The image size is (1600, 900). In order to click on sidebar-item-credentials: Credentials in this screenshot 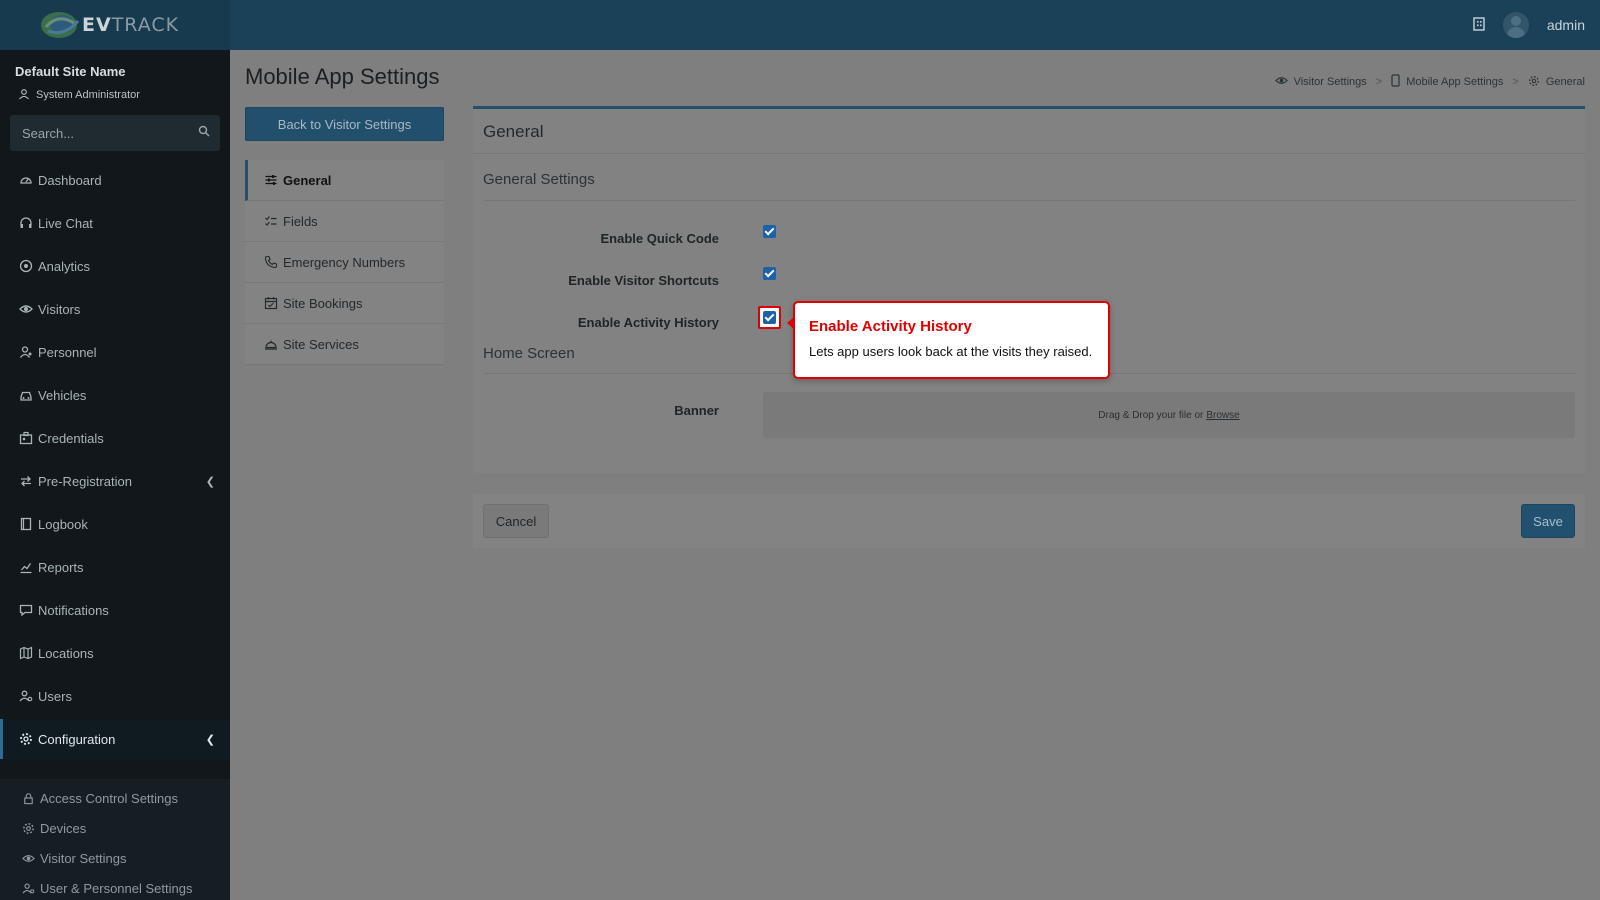, I will do `click(115, 438)`.